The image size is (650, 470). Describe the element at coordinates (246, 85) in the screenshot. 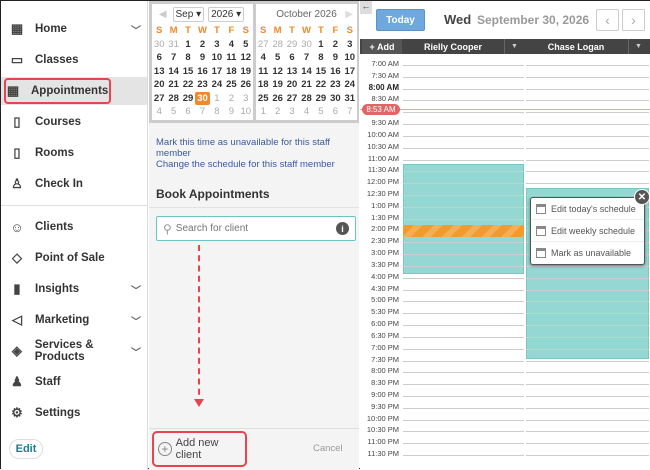

I see `calendar-day: 26` at that location.